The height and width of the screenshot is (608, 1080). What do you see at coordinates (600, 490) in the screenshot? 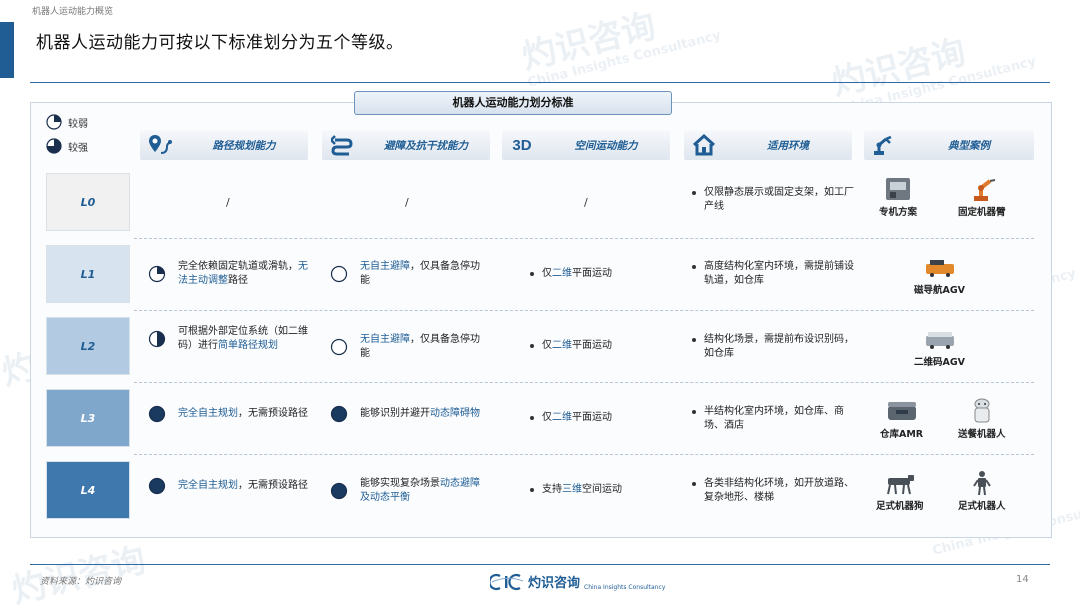
I see `space-cell-l4: 支持三维空间运动` at bounding box center [600, 490].